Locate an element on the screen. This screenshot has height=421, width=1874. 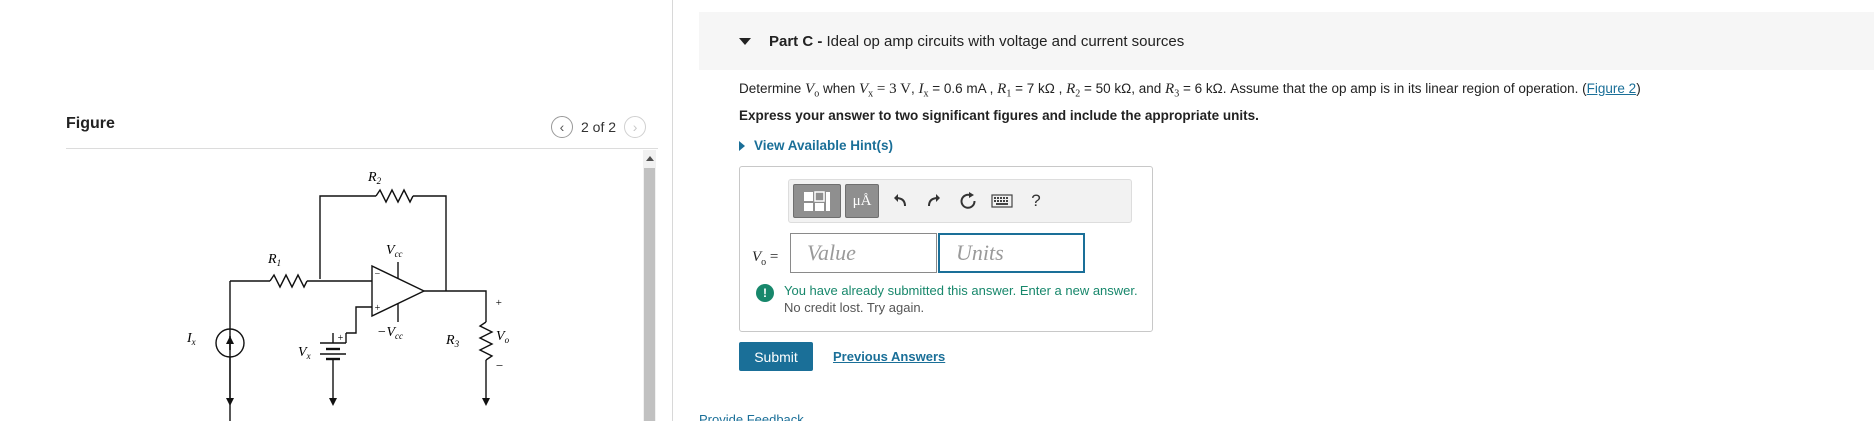
reset-icon is located at coordinates (968, 200).